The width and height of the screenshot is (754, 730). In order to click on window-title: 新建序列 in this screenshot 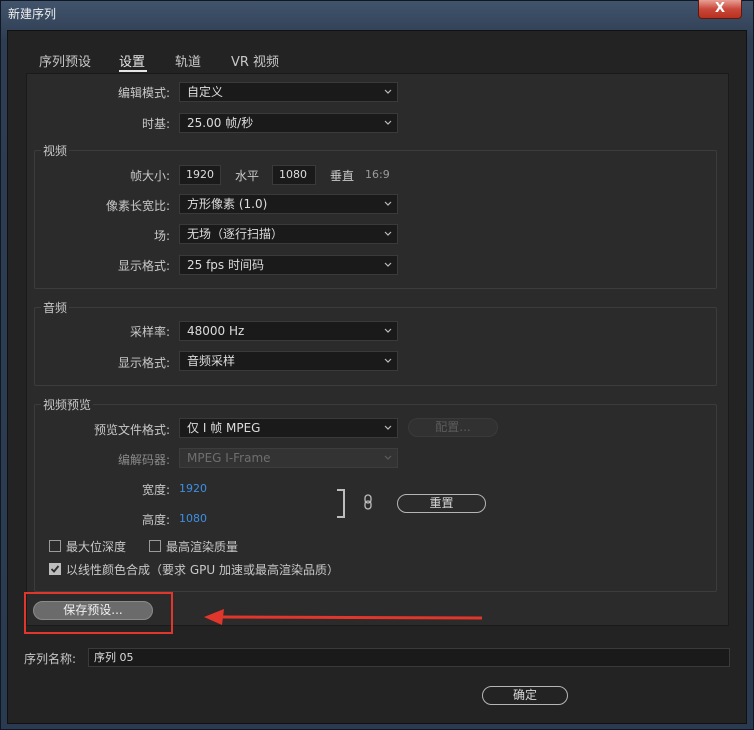, I will do `click(32, 14)`.